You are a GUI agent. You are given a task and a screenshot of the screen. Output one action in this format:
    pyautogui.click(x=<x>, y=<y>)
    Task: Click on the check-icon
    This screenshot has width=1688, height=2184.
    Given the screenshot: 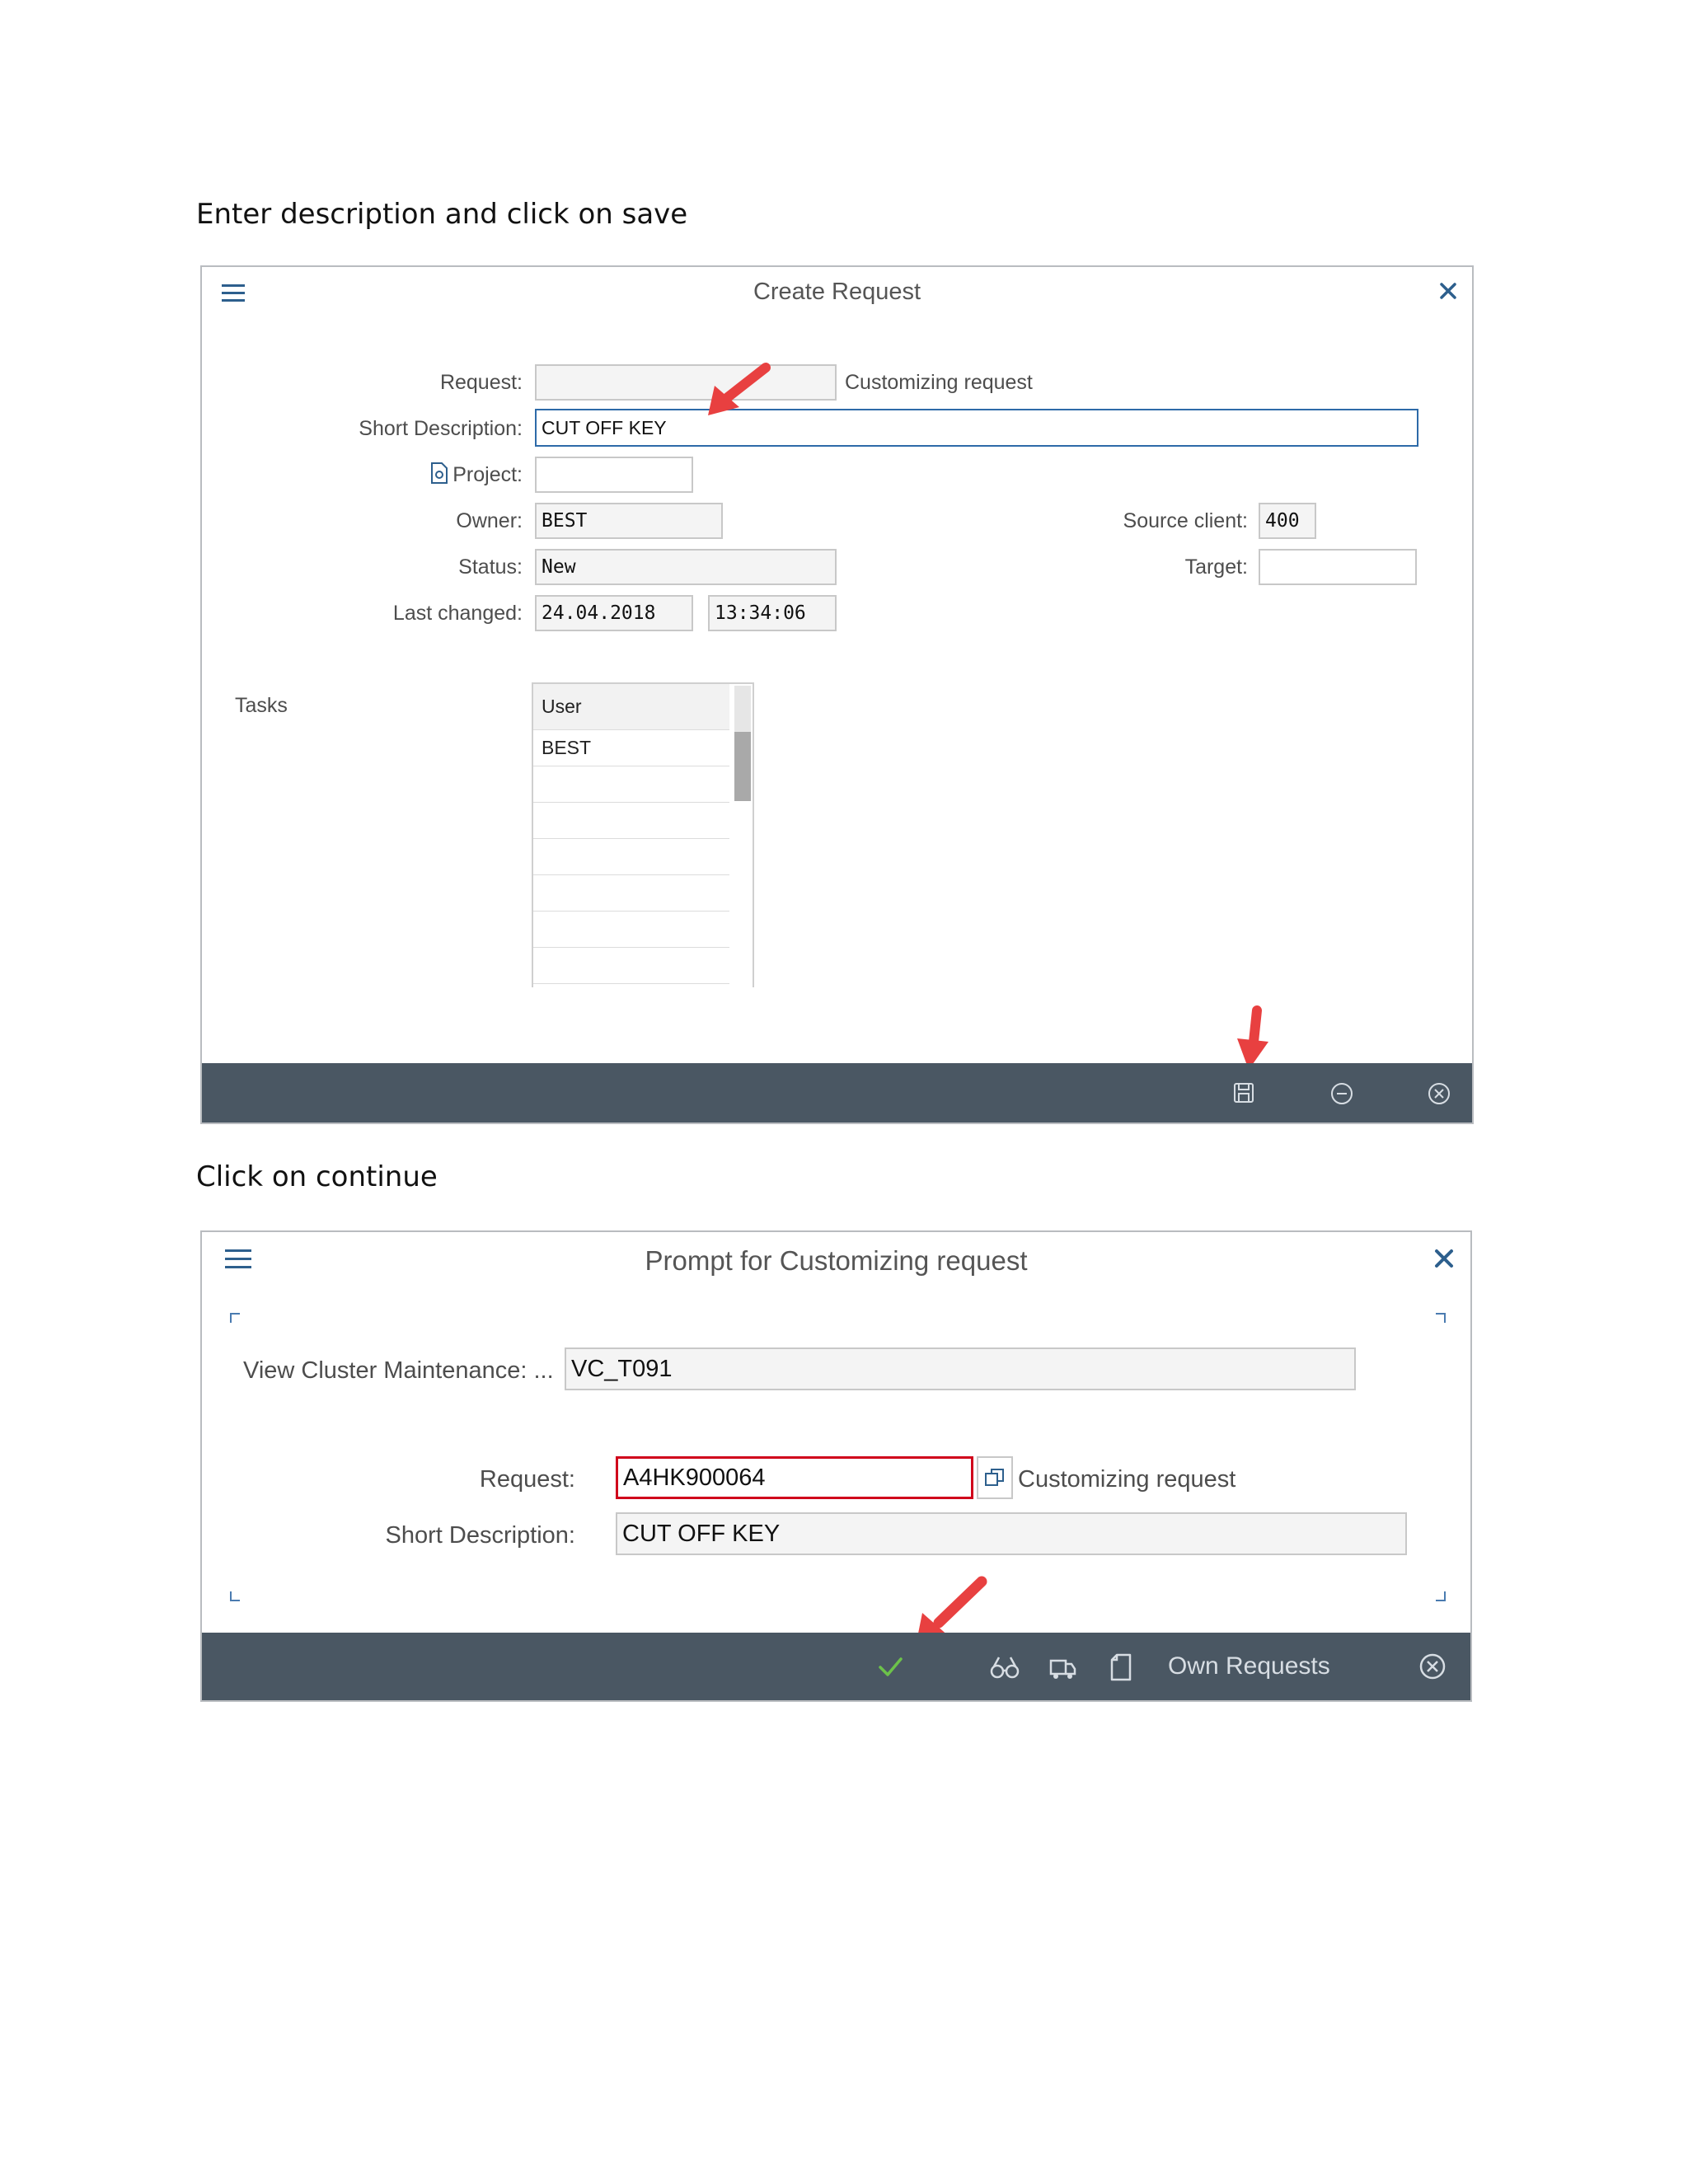 What is the action you would take?
    pyautogui.click(x=890, y=1666)
    